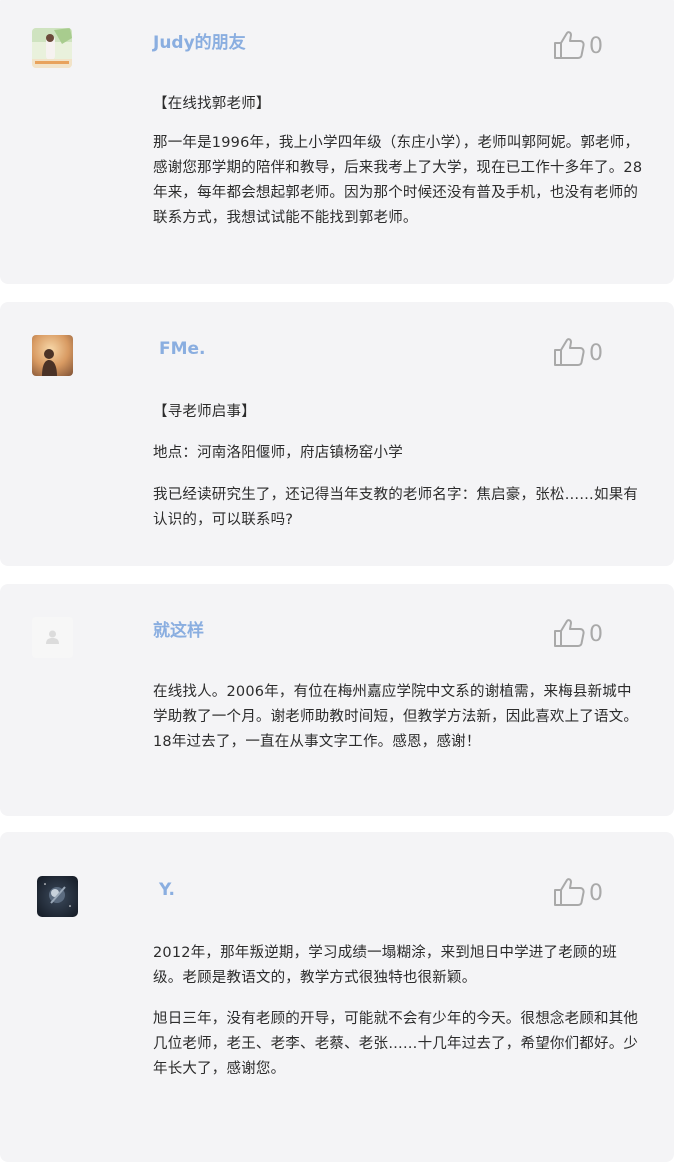 Image resolution: width=674 pixels, height=1162 pixels. I want to click on username: 就这样, so click(178, 631).